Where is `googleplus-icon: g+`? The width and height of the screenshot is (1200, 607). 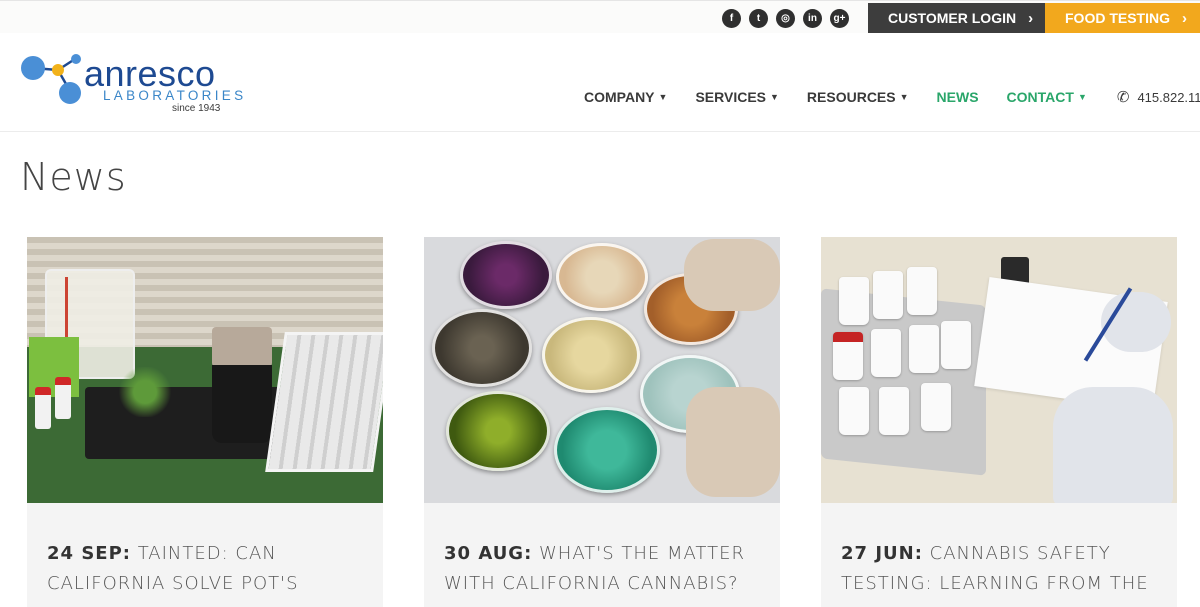 googleplus-icon: g+ is located at coordinates (839, 18).